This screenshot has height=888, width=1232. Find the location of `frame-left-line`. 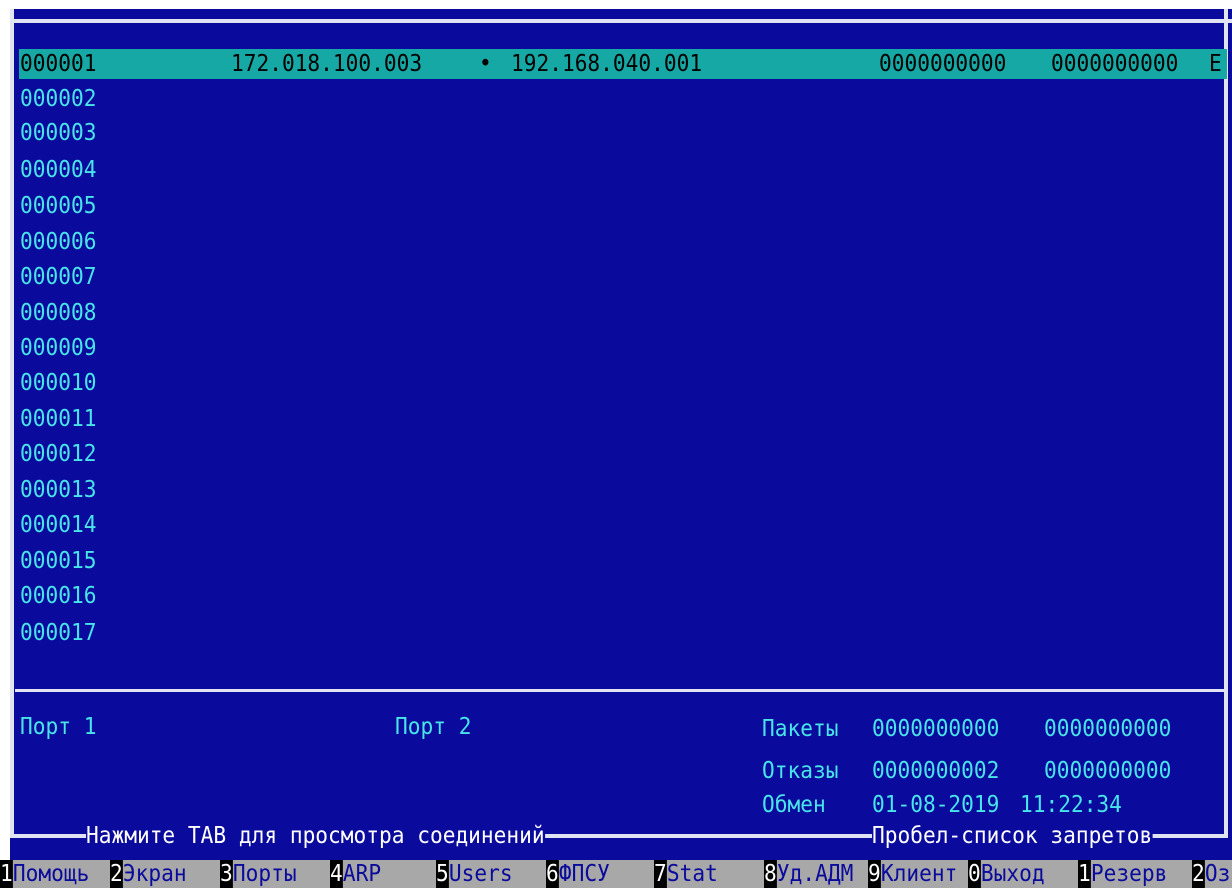

frame-left-line is located at coordinates (12, 422).